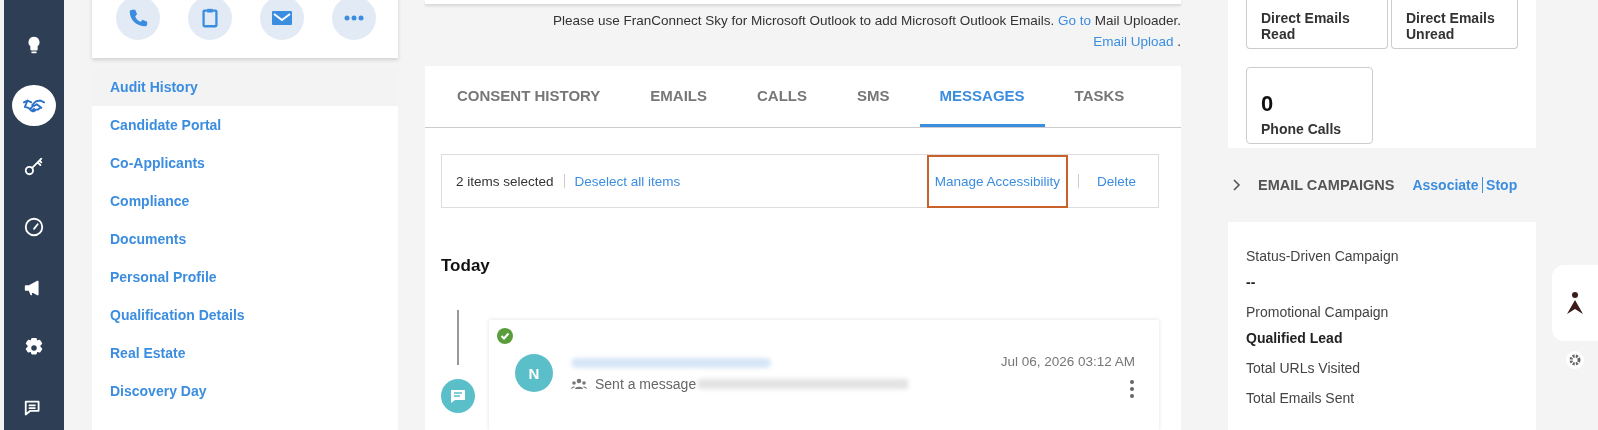 The width and height of the screenshot is (1598, 430). What do you see at coordinates (1074, 20) in the screenshot?
I see `go-to-link: Go to` at bounding box center [1074, 20].